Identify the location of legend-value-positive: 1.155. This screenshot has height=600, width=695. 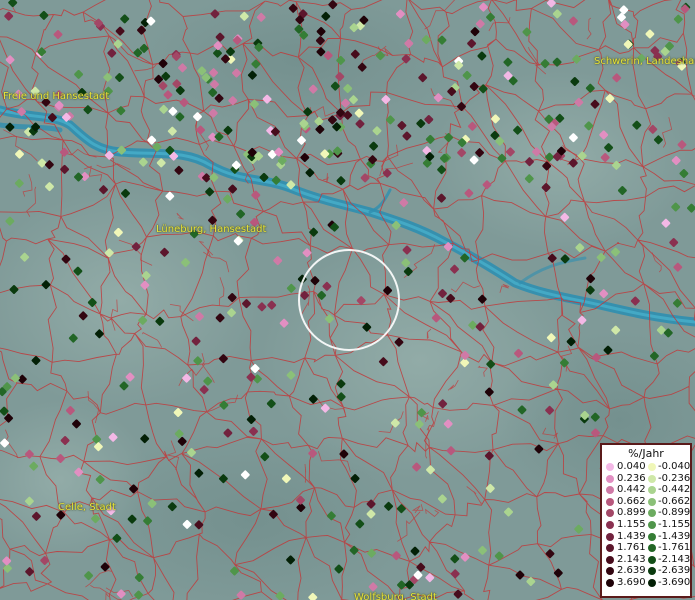
(631, 524).